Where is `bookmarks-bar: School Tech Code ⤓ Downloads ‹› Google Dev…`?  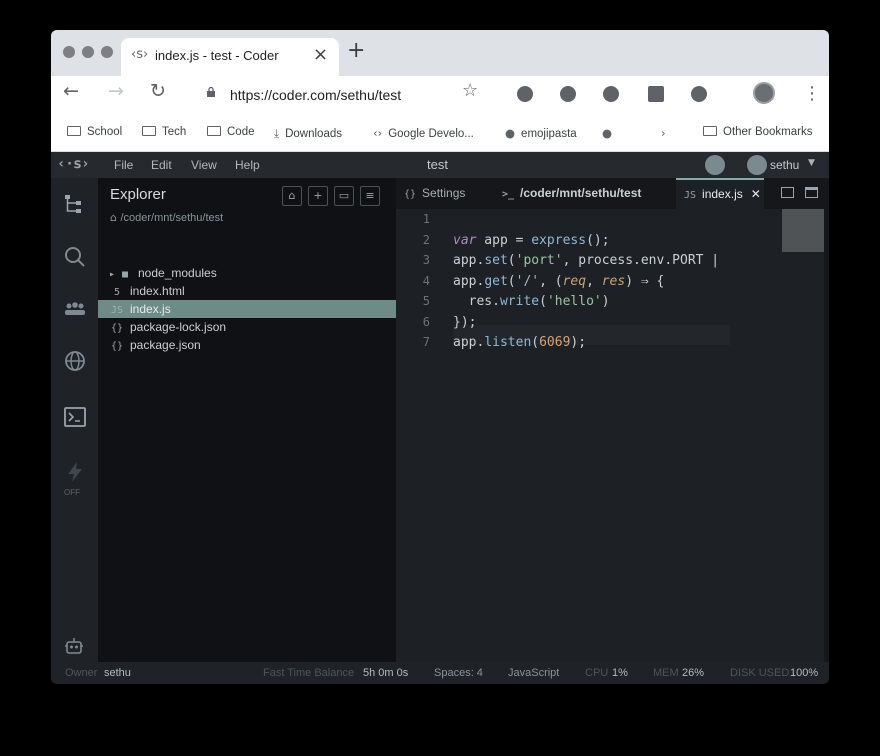
bookmarks-bar: School Tech Code ⤓ Downloads ‹› Google Dev… is located at coordinates (440, 133).